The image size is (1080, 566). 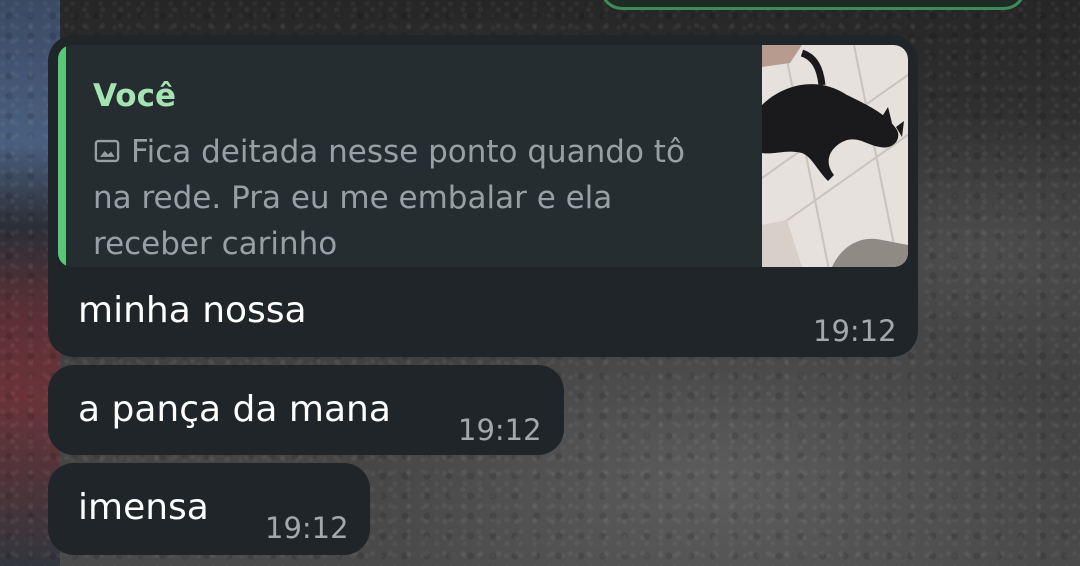 I want to click on quote-accent-bar, so click(x=62, y=156).